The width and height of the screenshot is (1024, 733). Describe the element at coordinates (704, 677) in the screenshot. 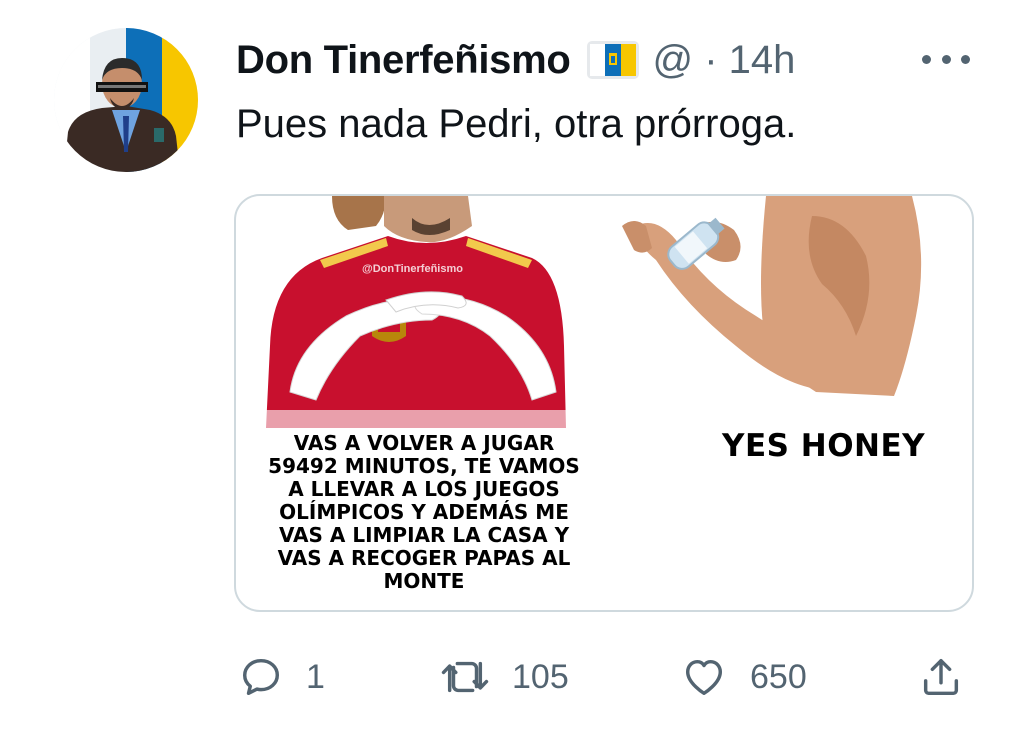

I see `heart-icon` at that location.